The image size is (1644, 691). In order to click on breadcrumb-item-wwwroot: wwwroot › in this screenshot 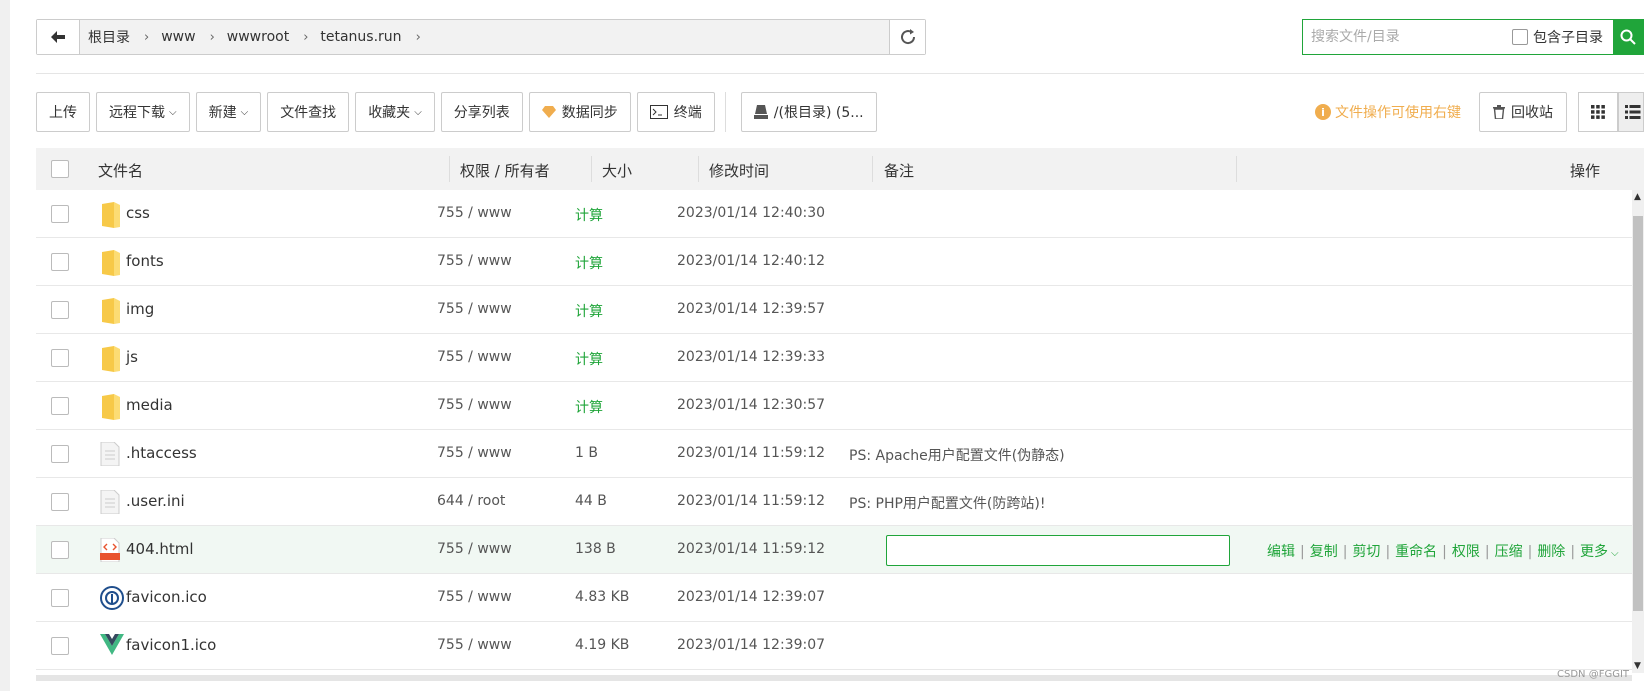, I will do `click(274, 37)`.